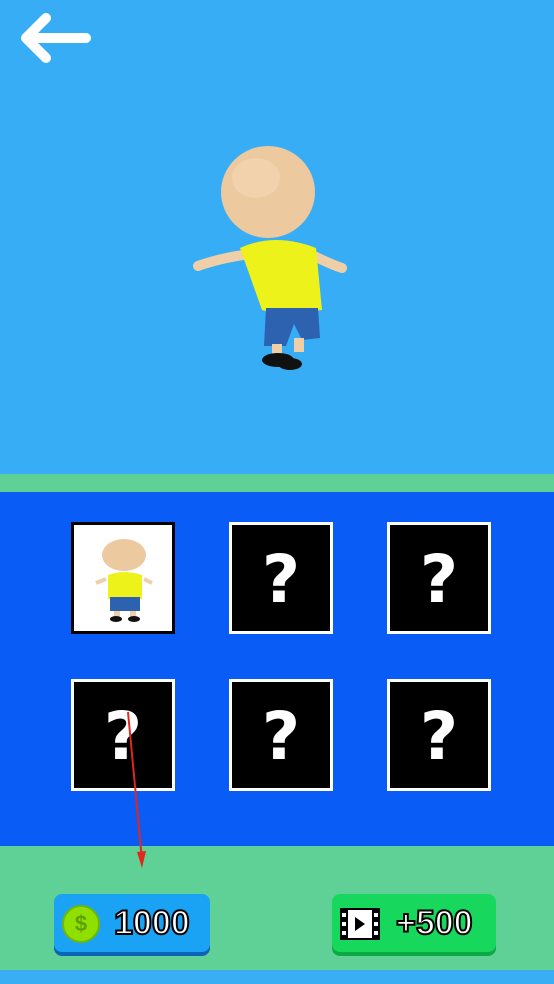 This screenshot has height=984, width=554. I want to click on character-thumbnail, so click(123, 578).